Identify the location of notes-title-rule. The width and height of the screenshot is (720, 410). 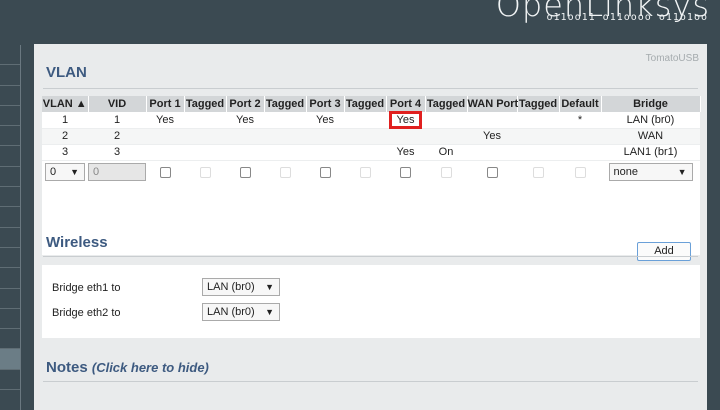
(370, 381).